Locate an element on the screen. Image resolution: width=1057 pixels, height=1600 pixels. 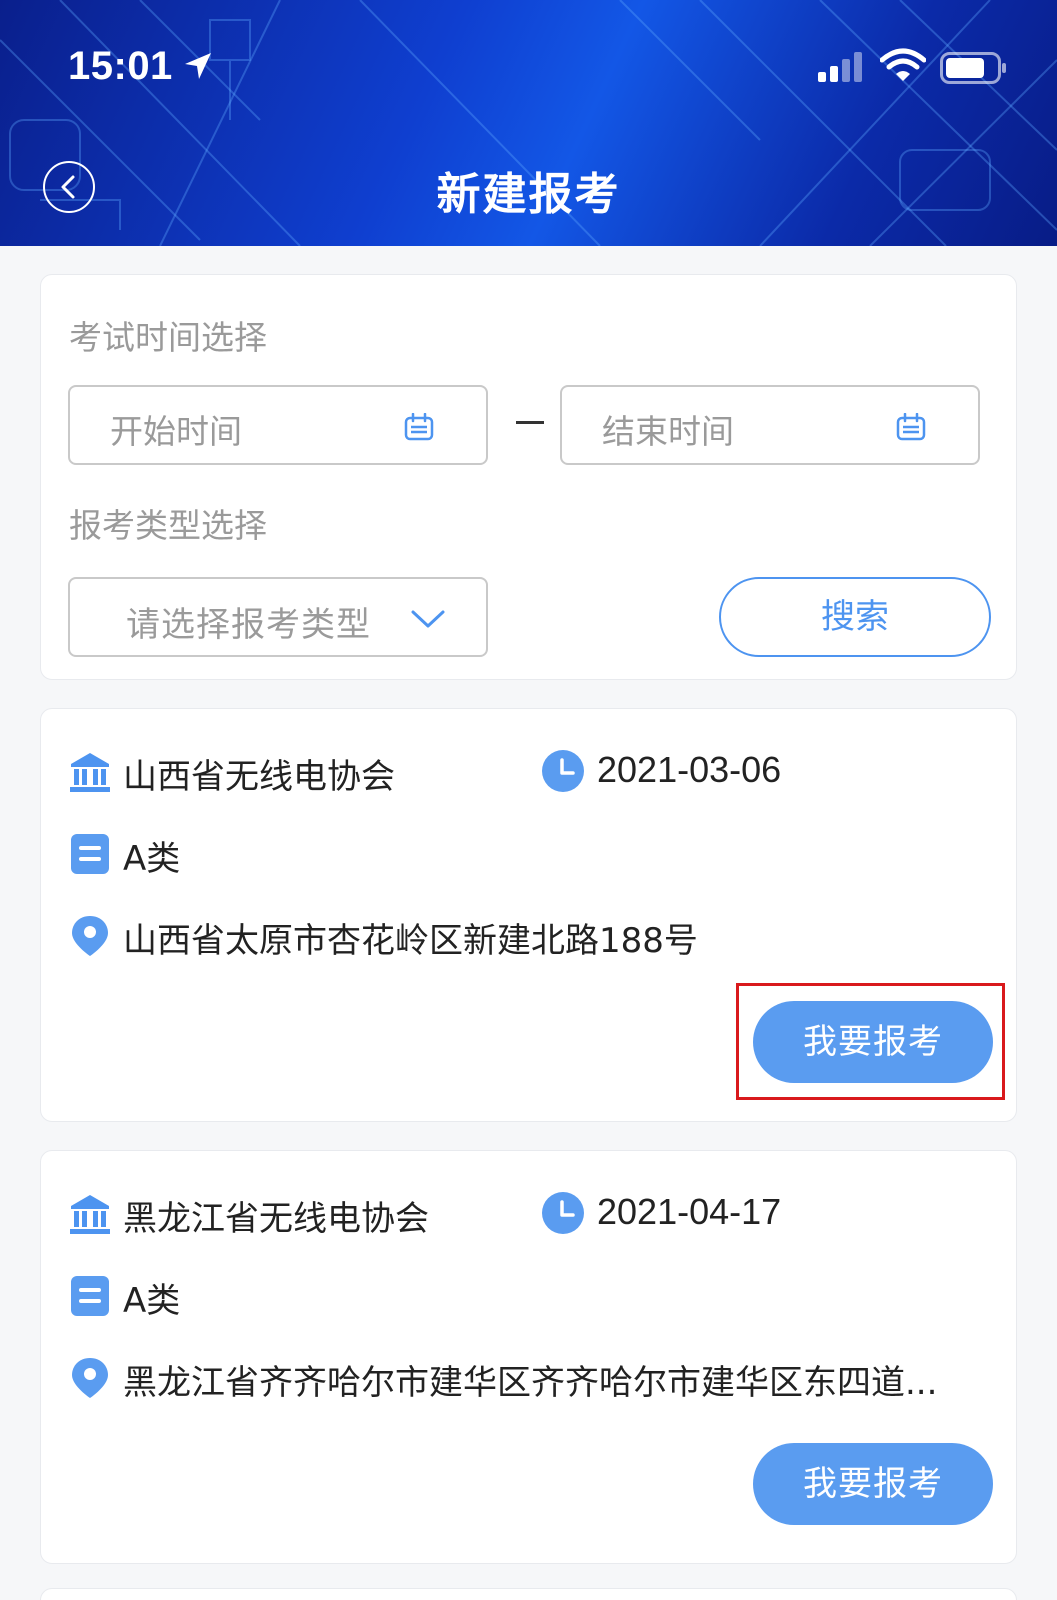
exam-type-placeholder: 请选择报考类型 is located at coordinates (248, 625).